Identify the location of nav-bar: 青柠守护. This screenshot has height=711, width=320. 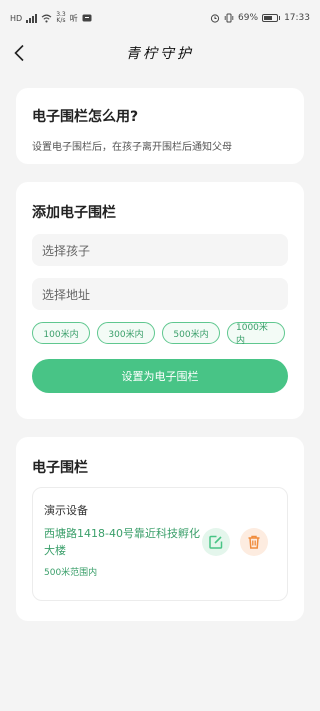
(160, 53).